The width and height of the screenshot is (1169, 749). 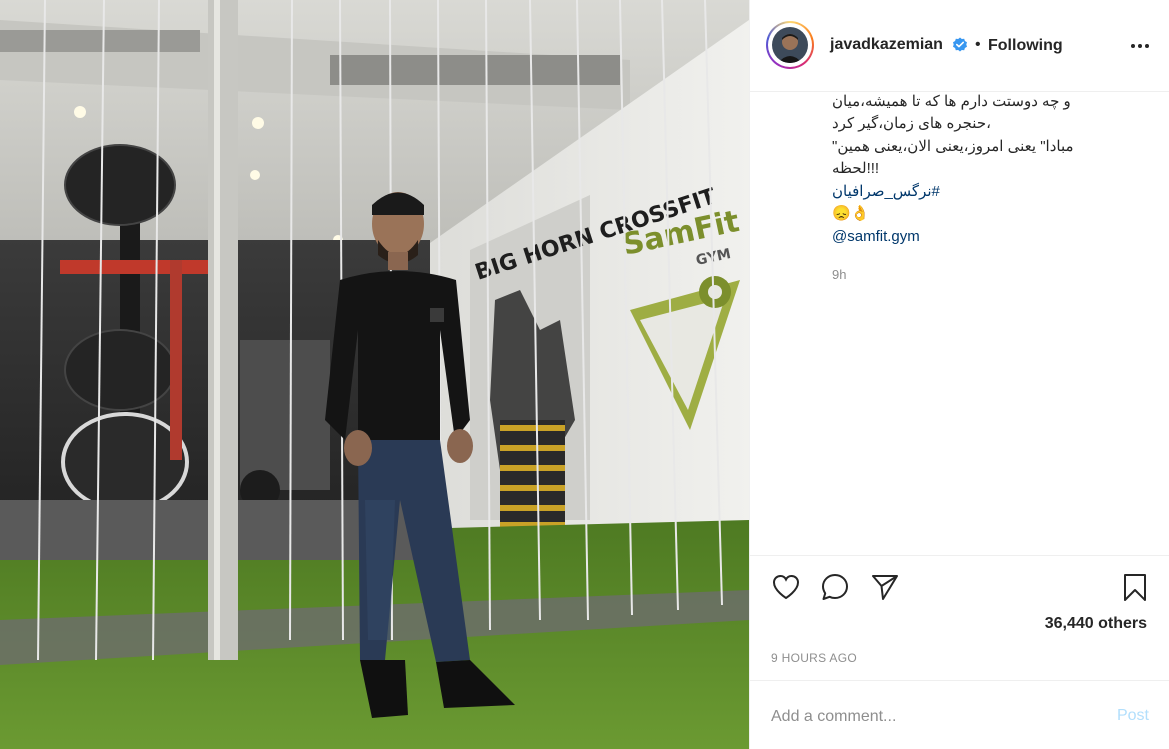 What do you see at coordinates (856, 168) in the screenshot?
I see `caption-line-4: !!!لحظه` at bounding box center [856, 168].